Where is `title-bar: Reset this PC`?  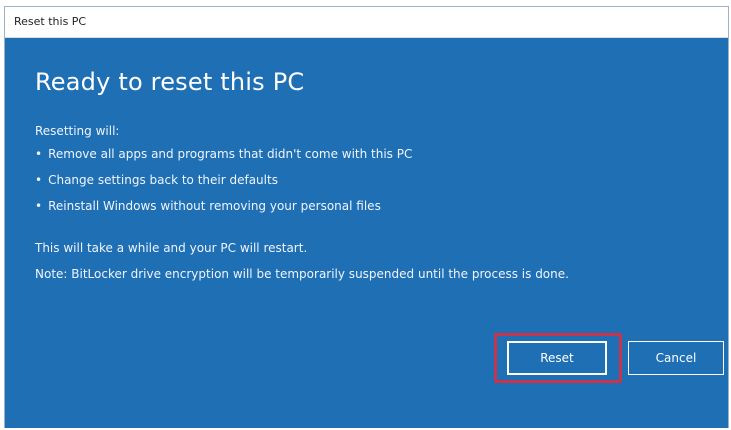 title-bar: Reset this PC is located at coordinates (366, 22).